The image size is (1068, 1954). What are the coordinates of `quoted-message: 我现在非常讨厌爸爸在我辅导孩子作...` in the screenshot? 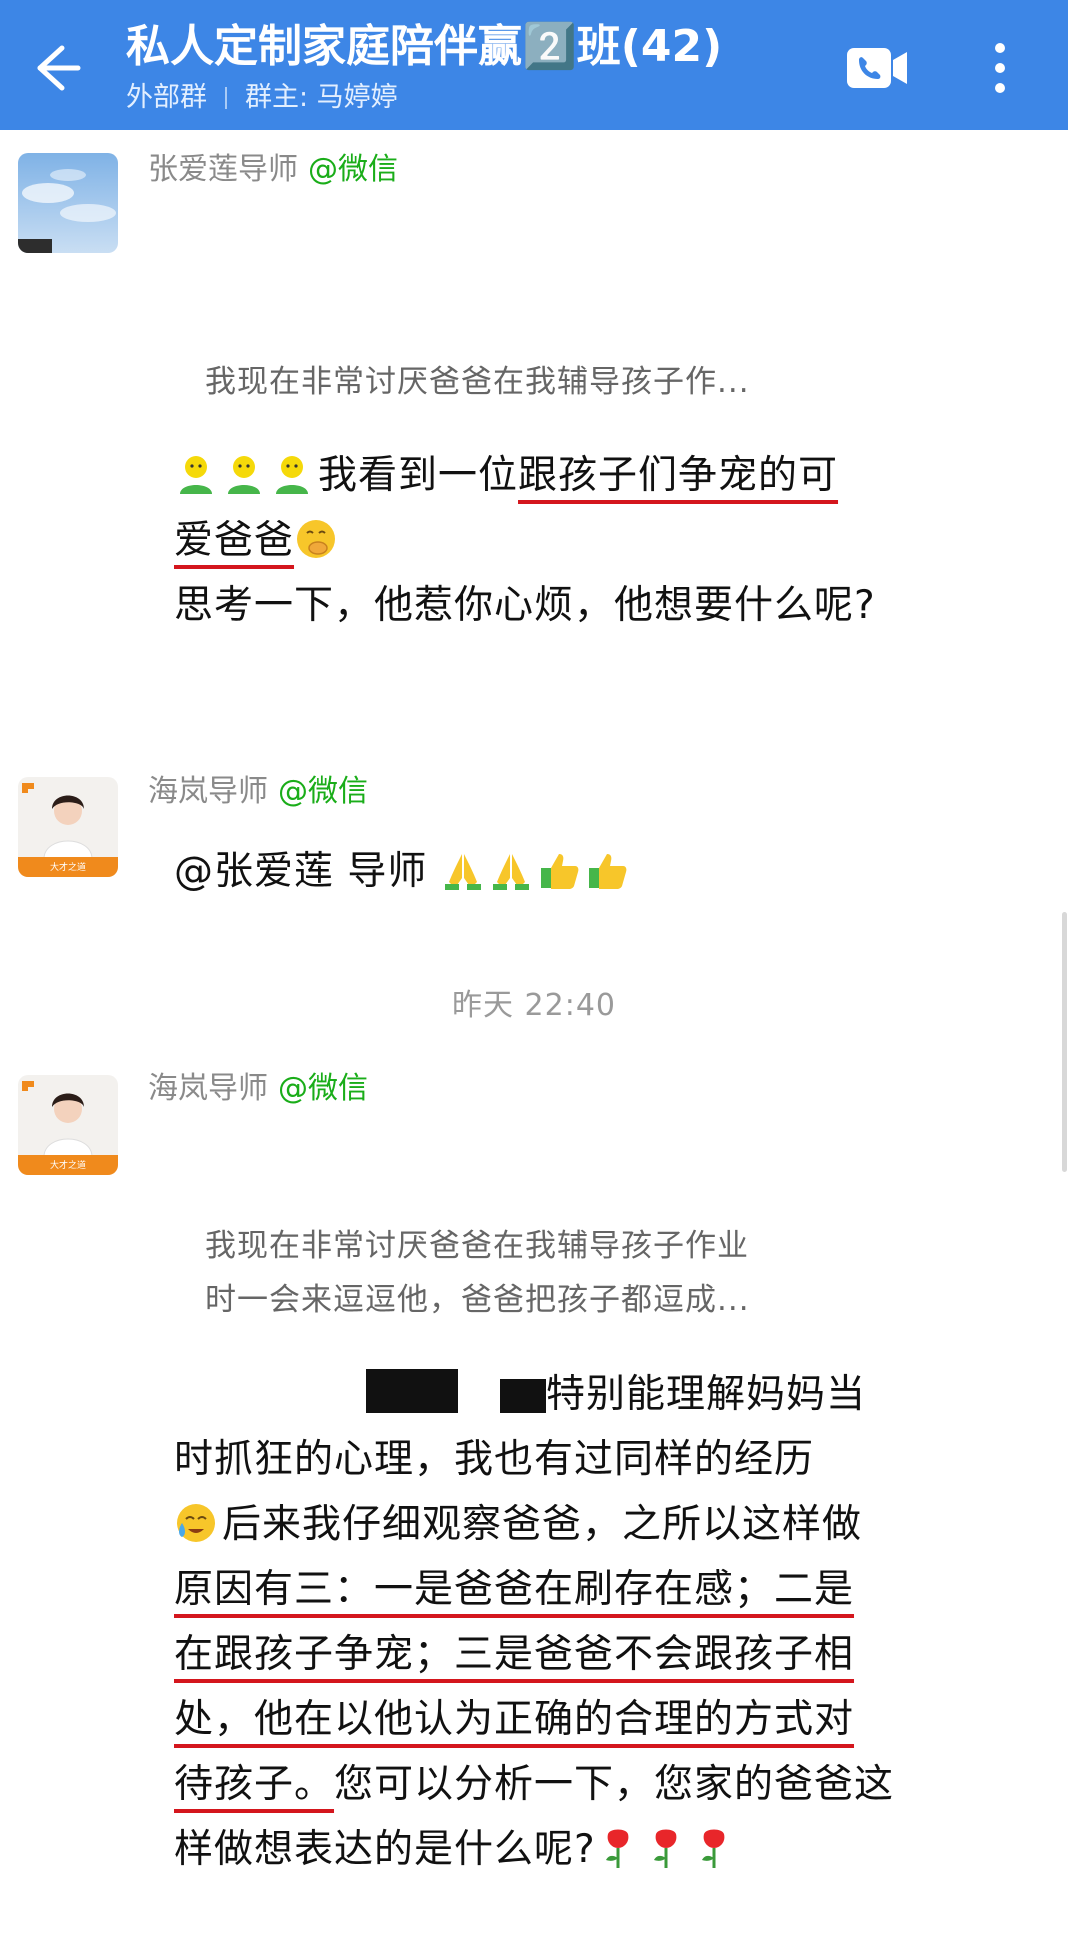 It's located at (525, 382).